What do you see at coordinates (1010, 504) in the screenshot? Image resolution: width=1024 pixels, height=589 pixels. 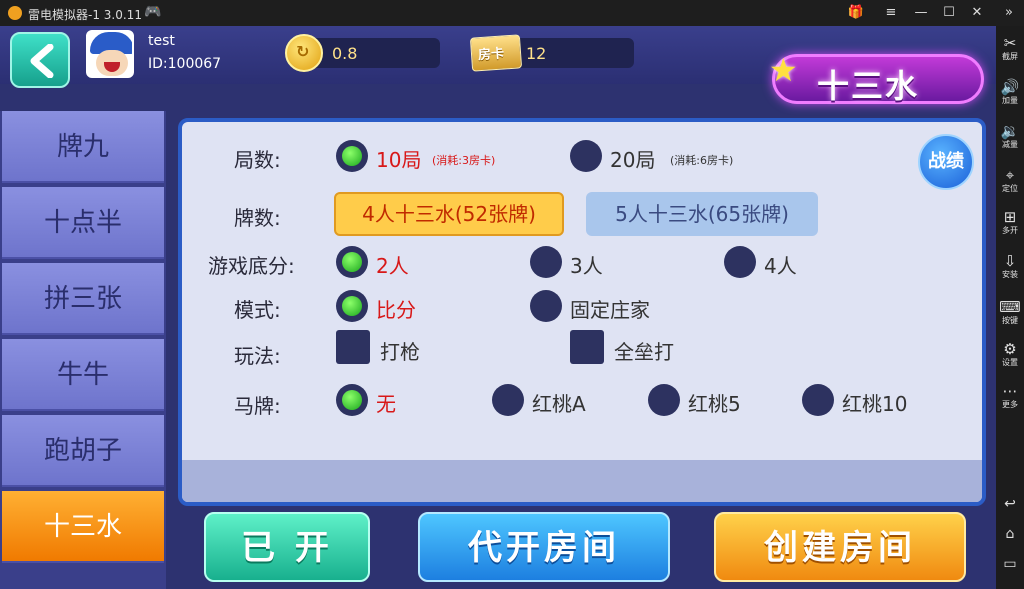 I see `android-back-icon: ↩` at bounding box center [1010, 504].